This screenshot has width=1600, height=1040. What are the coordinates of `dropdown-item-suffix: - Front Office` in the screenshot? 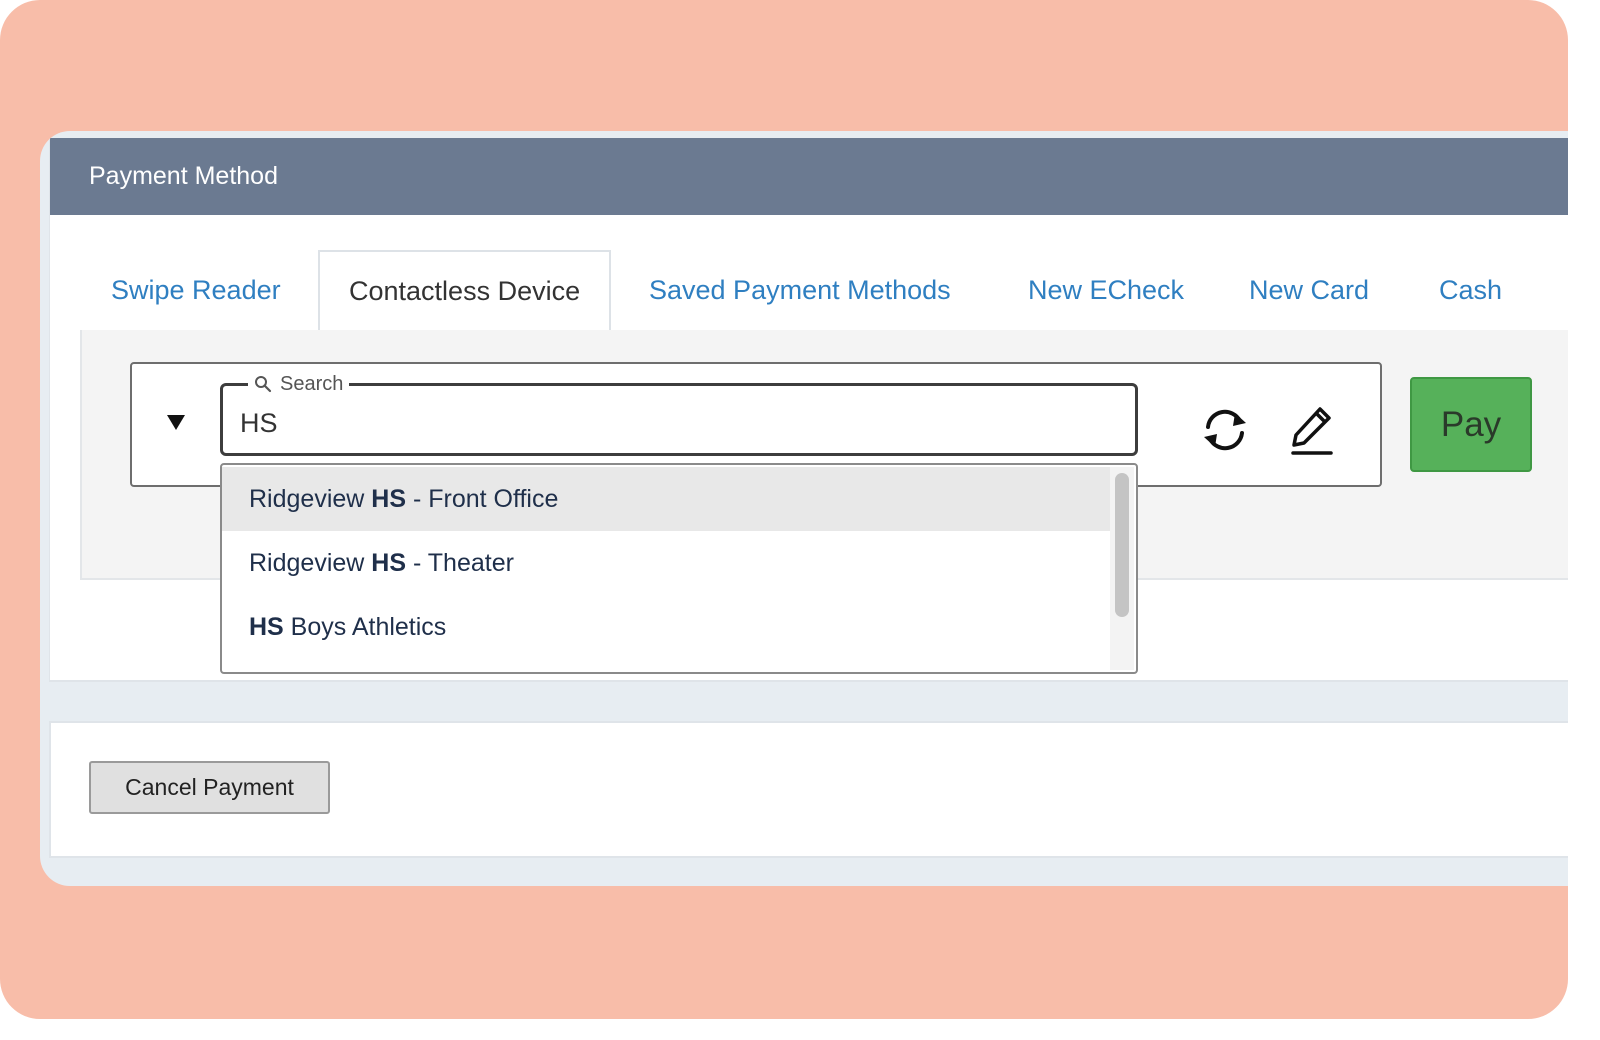 It's located at (482, 499).